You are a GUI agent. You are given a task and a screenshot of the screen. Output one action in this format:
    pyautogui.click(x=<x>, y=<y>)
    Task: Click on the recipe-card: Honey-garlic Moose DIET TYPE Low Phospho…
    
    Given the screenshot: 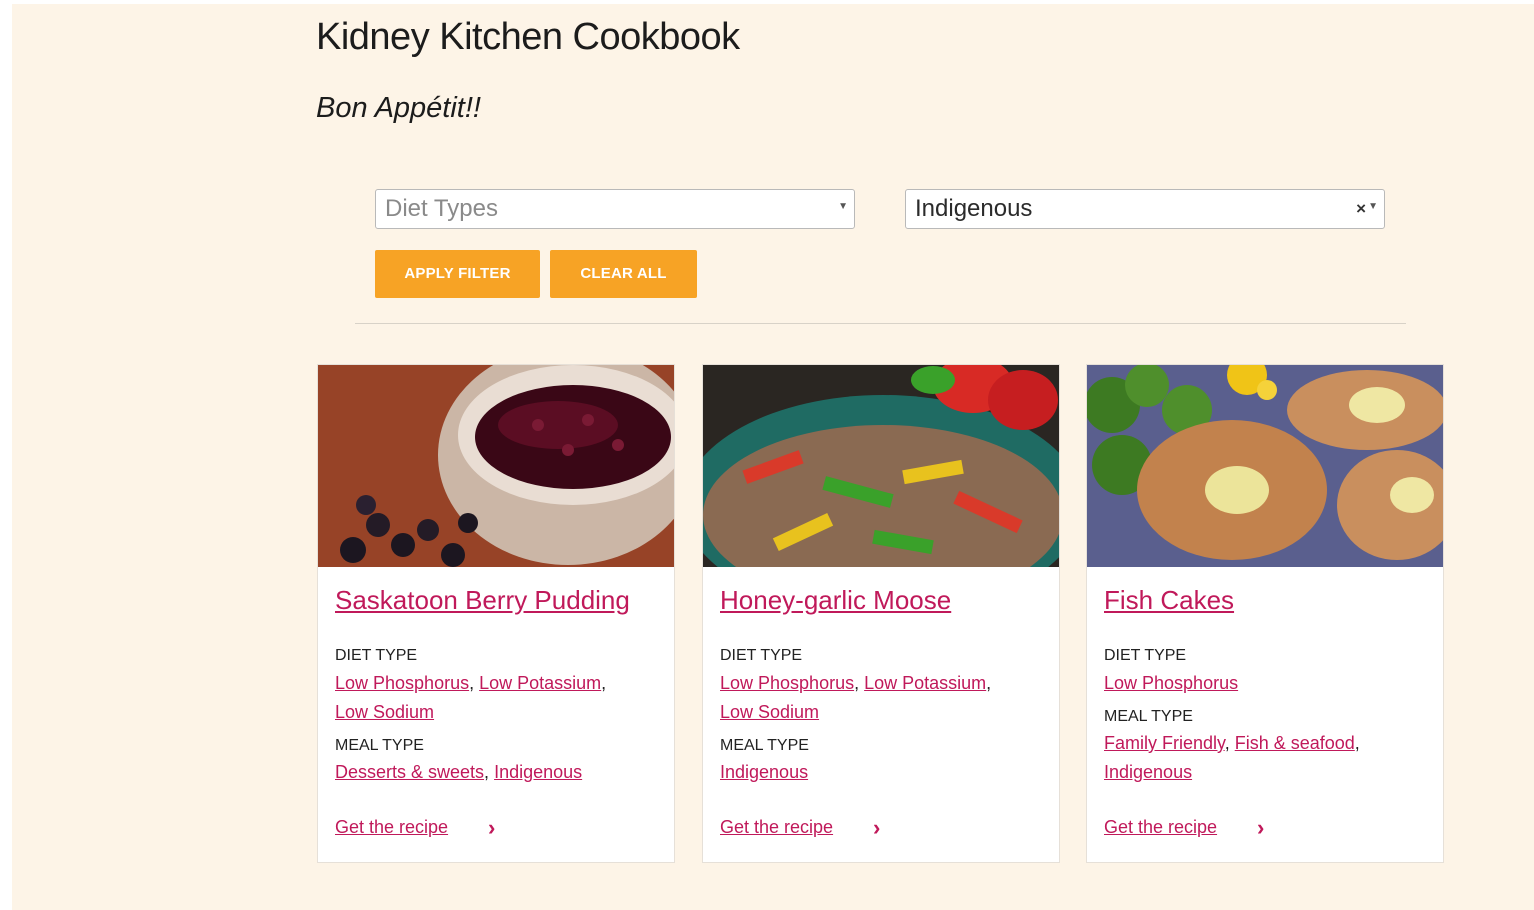 What is the action you would take?
    pyautogui.click(x=881, y=613)
    